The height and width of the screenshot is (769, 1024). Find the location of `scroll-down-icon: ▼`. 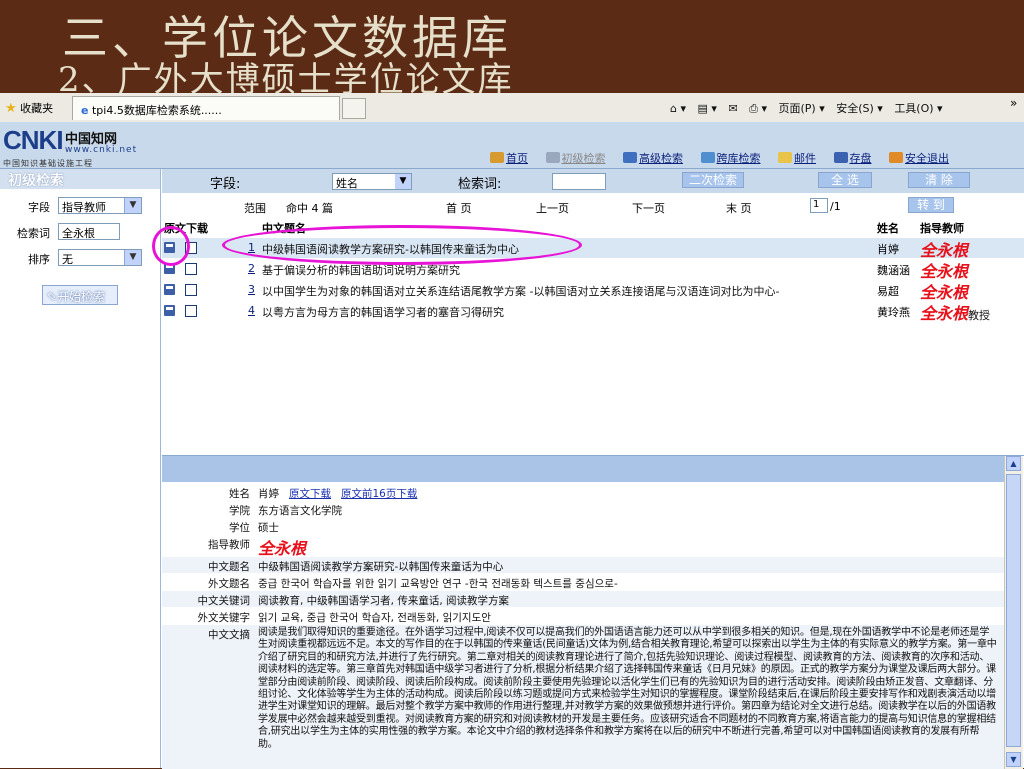

scroll-down-icon: ▼ is located at coordinates (1013, 759).